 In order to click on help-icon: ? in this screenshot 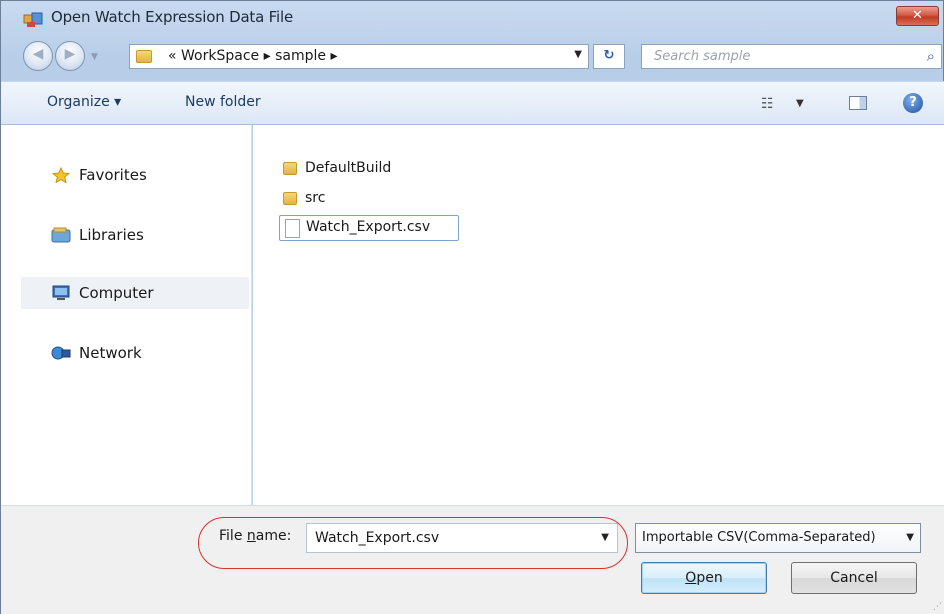, I will do `click(913, 103)`.